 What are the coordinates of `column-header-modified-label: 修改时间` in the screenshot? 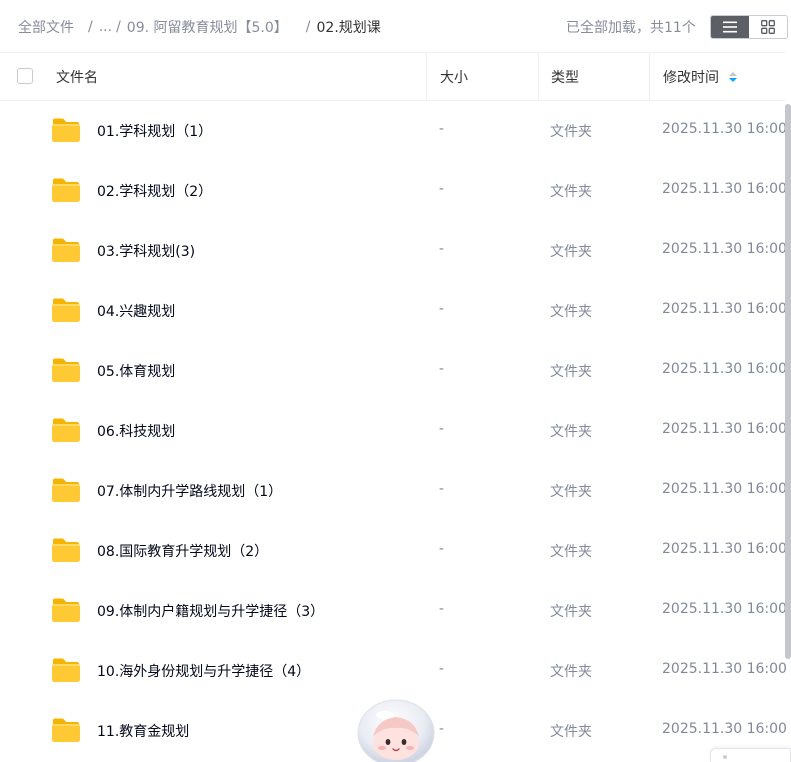 It's located at (691, 77).